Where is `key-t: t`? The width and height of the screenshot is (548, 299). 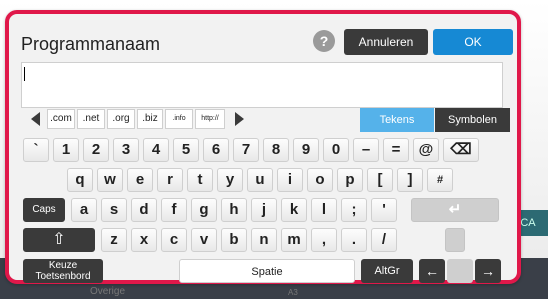 key-t: t is located at coordinates (200, 180).